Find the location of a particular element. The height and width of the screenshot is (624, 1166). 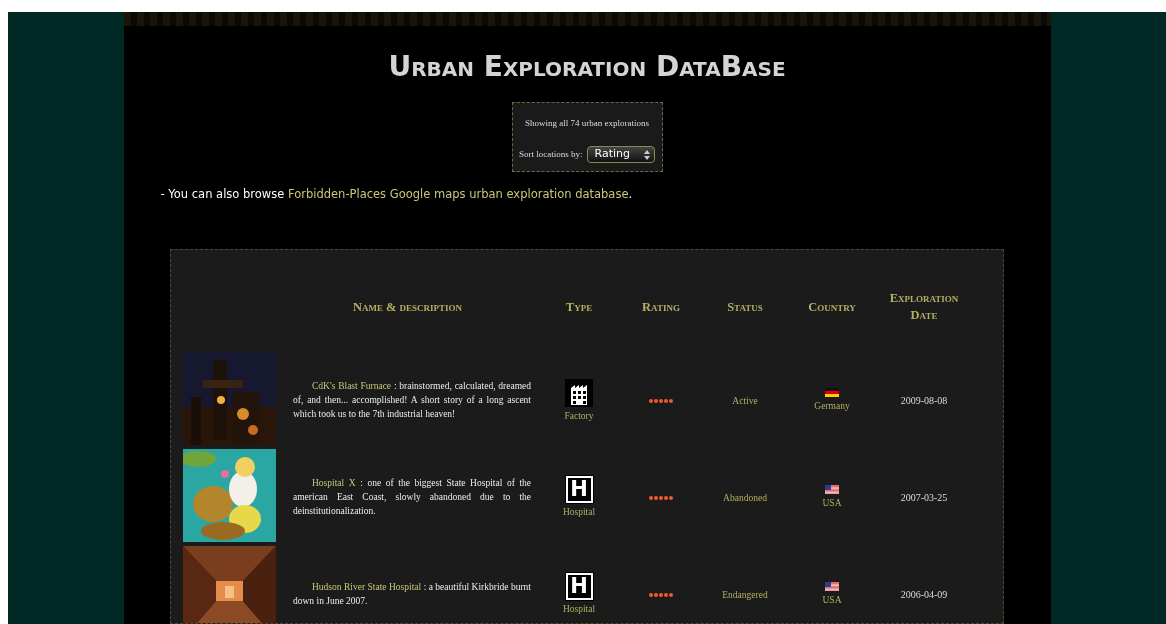

sort-label: Sort locations by: is located at coordinates (551, 154).